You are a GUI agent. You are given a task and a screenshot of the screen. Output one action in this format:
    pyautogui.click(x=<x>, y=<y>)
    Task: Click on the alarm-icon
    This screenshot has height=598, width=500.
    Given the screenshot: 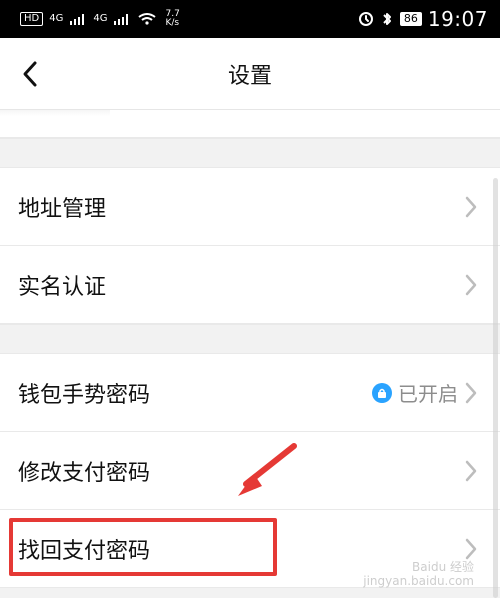 What is the action you would take?
    pyautogui.click(x=365, y=19)
    